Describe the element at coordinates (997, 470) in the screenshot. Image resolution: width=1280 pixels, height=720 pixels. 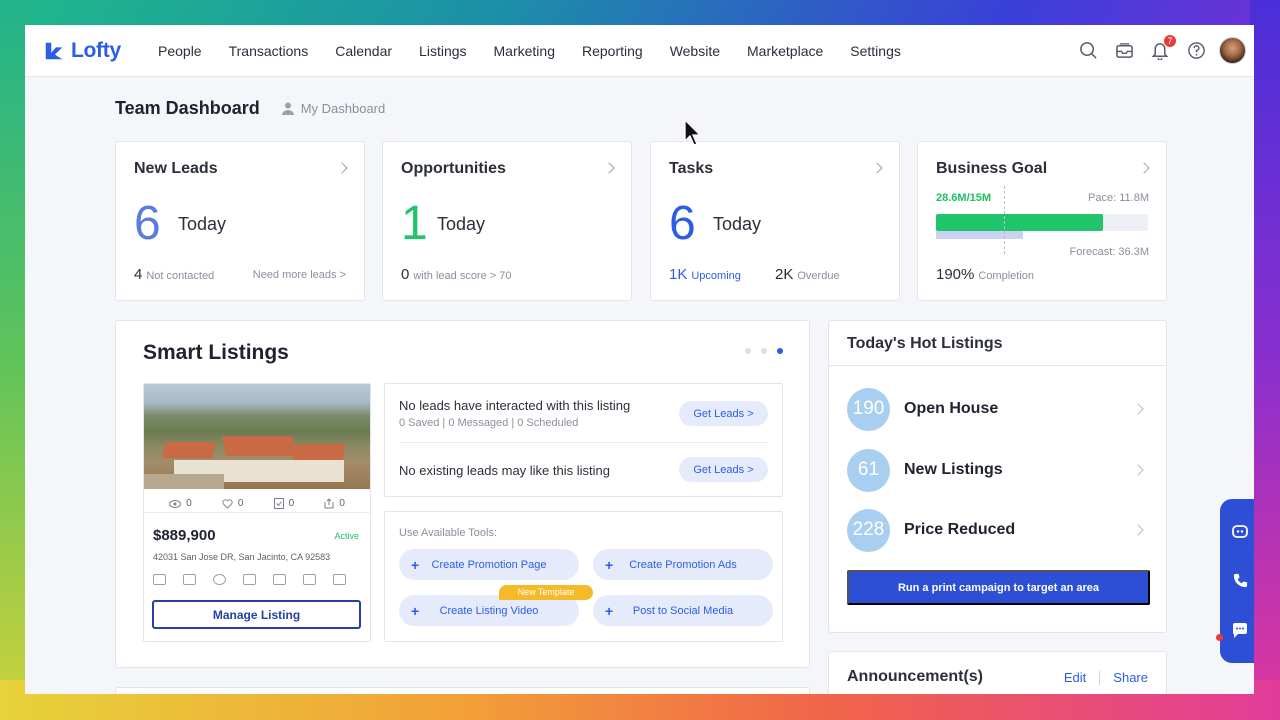
I see `hot-listing-row-new-listings: 61 New Listings` at that location.